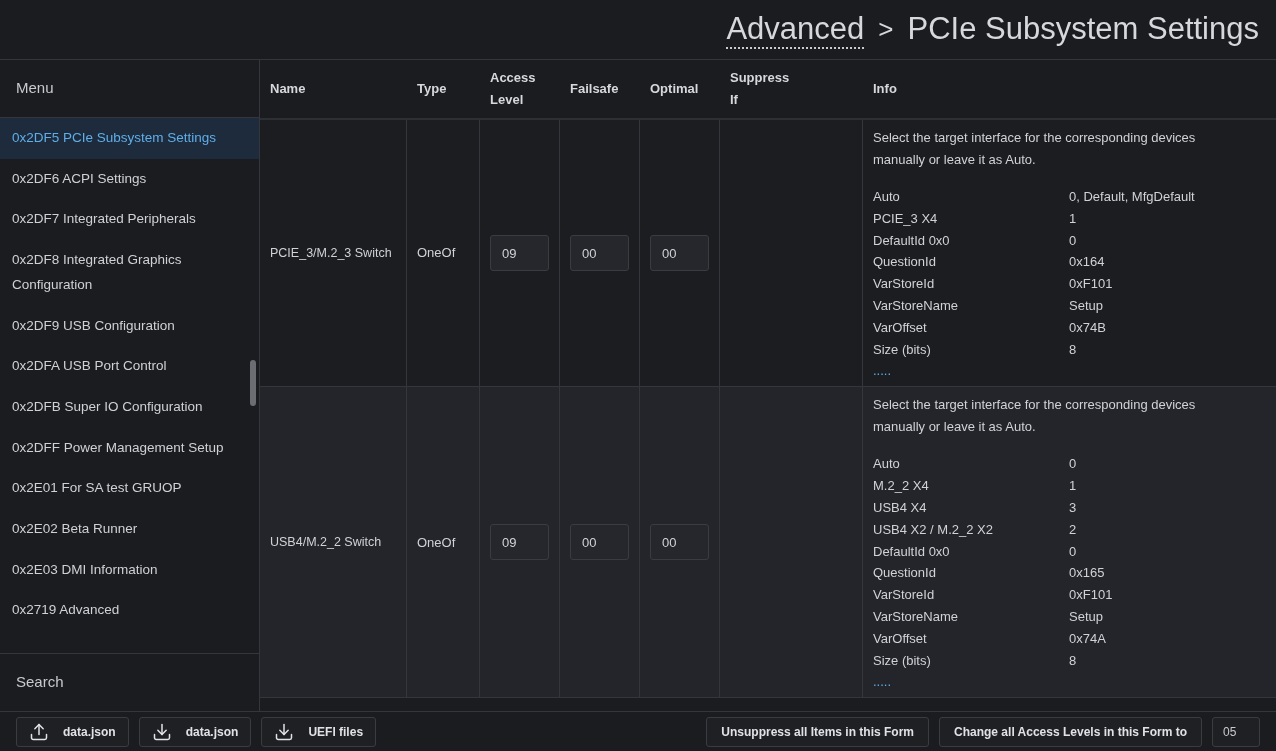 Image resolution: width=1276 pixels, height=751 pixels. What do you see at coordinates (675, 89) in the screenshot?
I see `column-header: Optimal` at bounding box center [675, 89].